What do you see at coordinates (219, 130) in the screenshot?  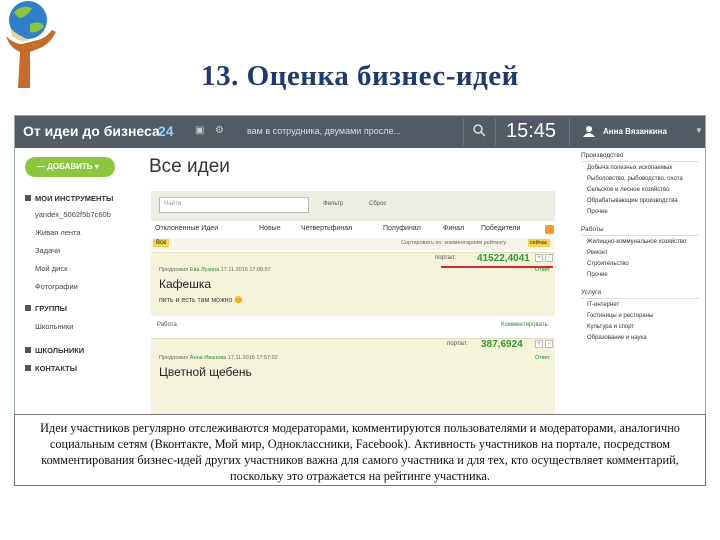 I see `settings-icon: ⚙` at bounding box center [219, 130].